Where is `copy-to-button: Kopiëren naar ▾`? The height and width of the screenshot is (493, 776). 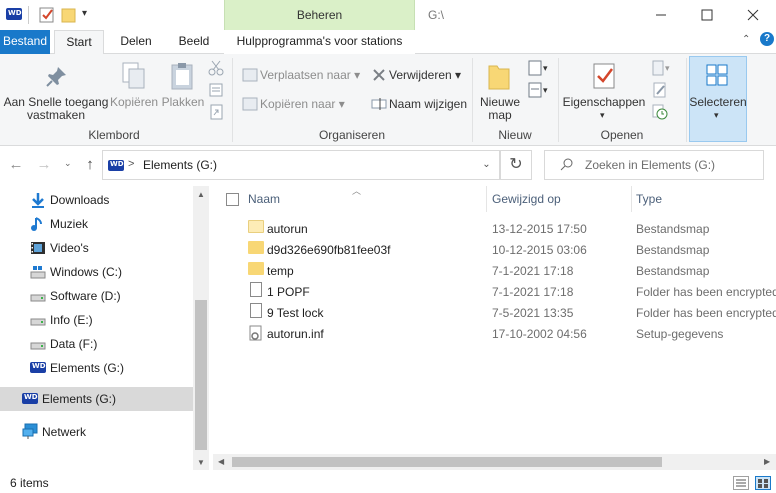 copy-to-button: Kopiëren naar ▾ is located at coordinates (302, 104).